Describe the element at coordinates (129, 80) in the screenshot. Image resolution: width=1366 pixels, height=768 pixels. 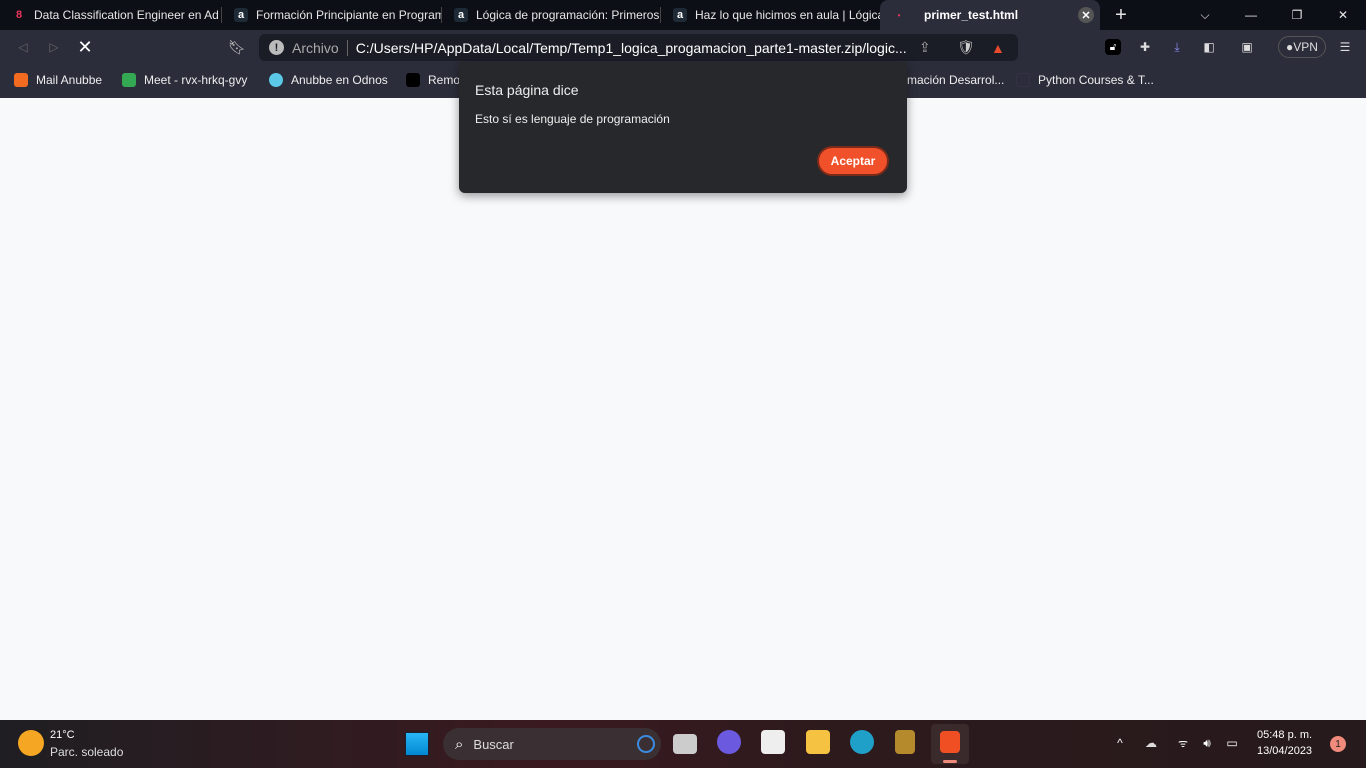
I see `meet-icon` at that location.